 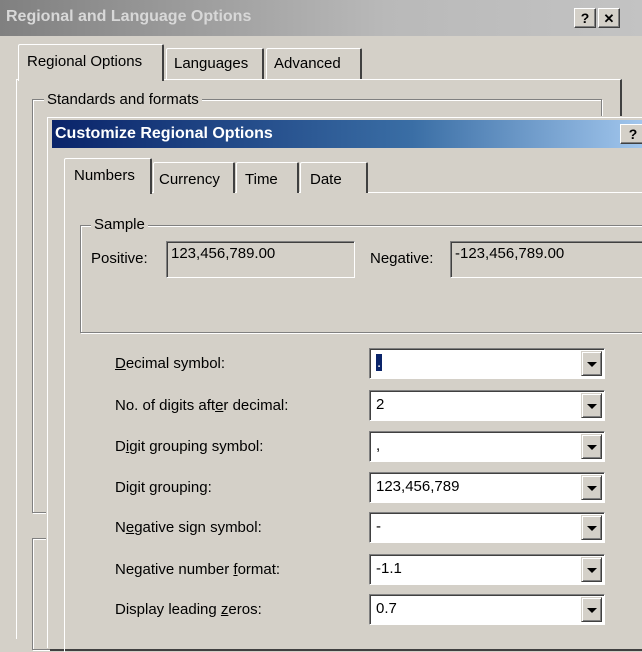 What do you see at coordinates (487, 569) in the screenshot?
I see `negative-number-format-select: -1.1` at bounding box center [487, 569].